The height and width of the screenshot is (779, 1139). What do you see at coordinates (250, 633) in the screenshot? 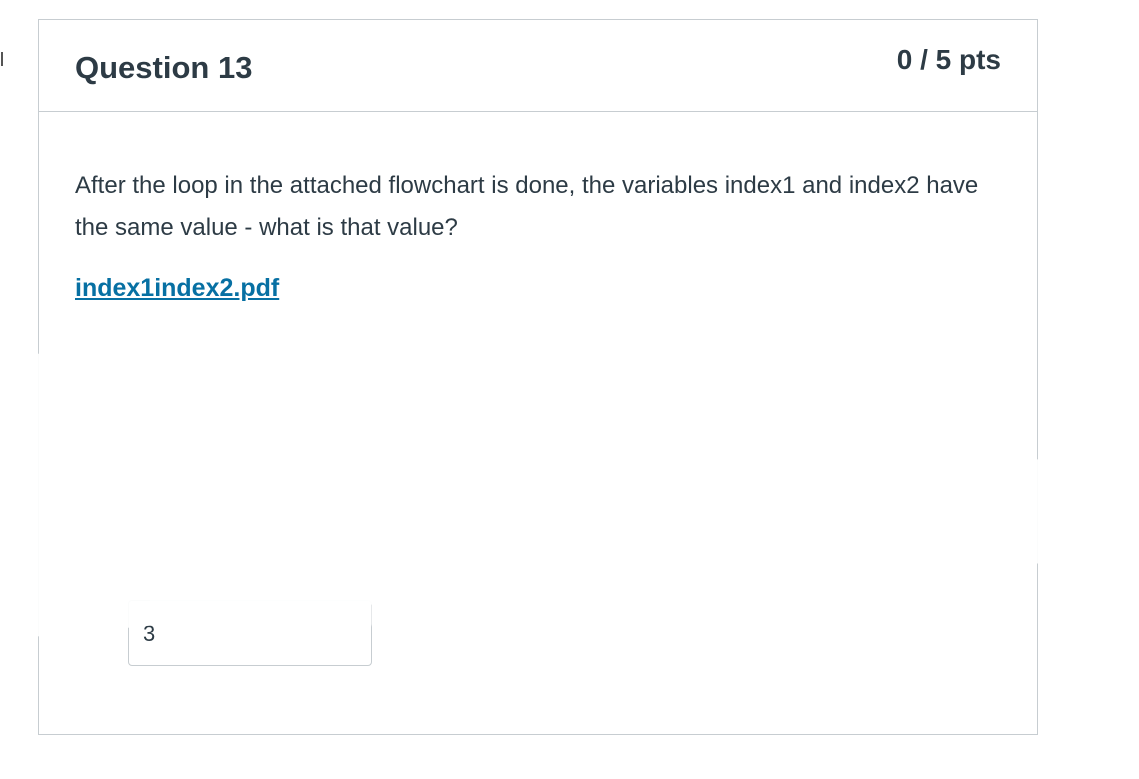
I see `answer-input: 3` at bounding box center [250, 633].